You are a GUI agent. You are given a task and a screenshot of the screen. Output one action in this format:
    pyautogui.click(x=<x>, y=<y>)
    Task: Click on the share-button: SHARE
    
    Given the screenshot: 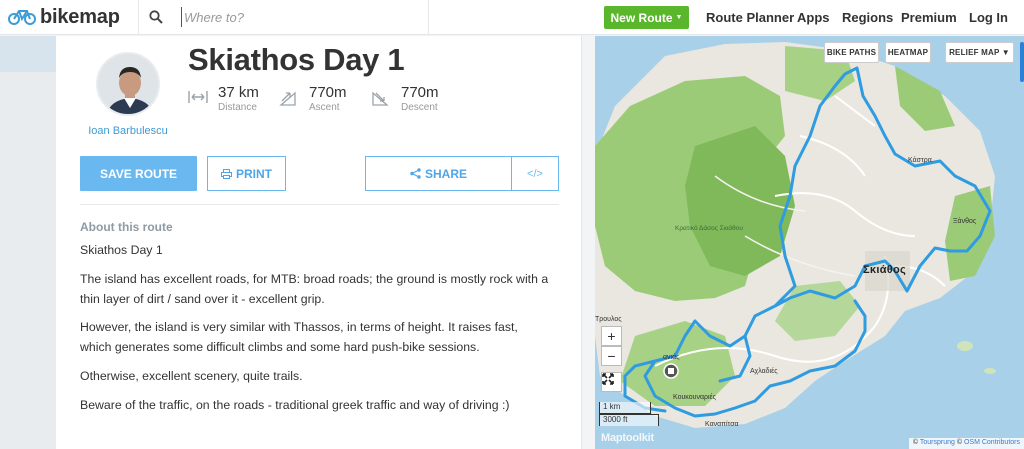 What is the action you would take?
    pyautogui.click(x=438, y=173)
    